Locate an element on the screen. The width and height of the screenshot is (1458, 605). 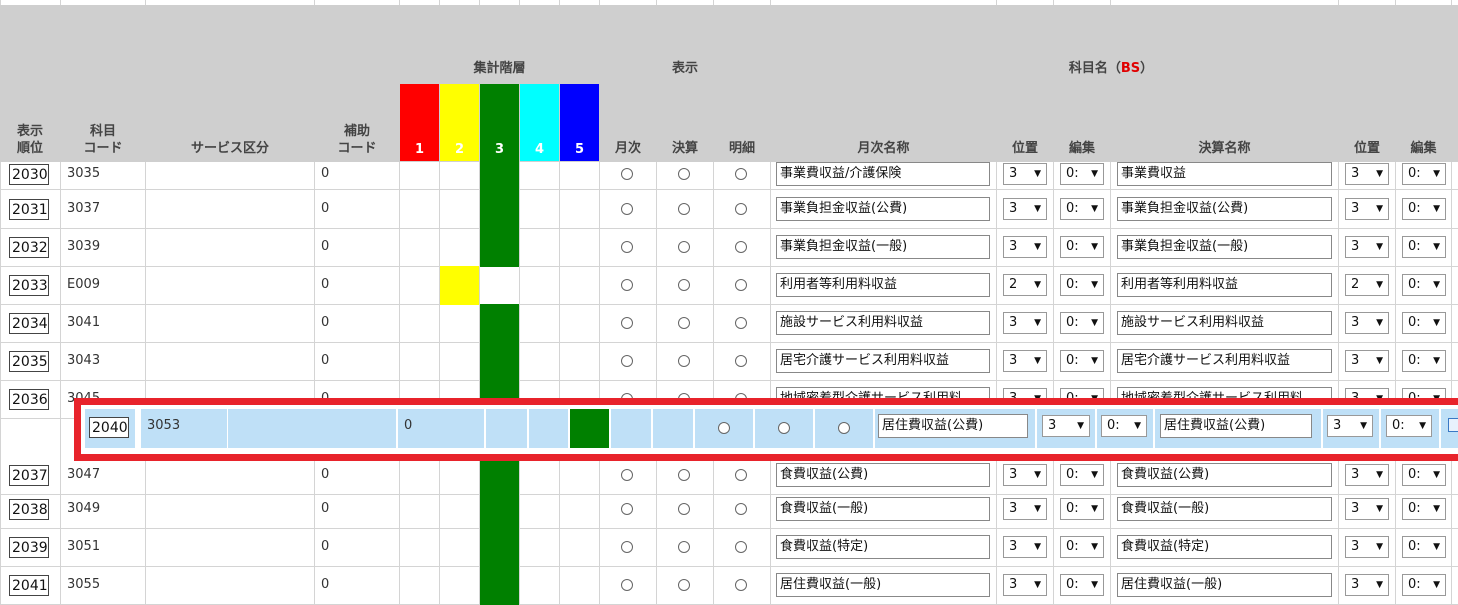
monthly-name-input: 事業費収益/介護保険 is located at coordinates (883, 173).